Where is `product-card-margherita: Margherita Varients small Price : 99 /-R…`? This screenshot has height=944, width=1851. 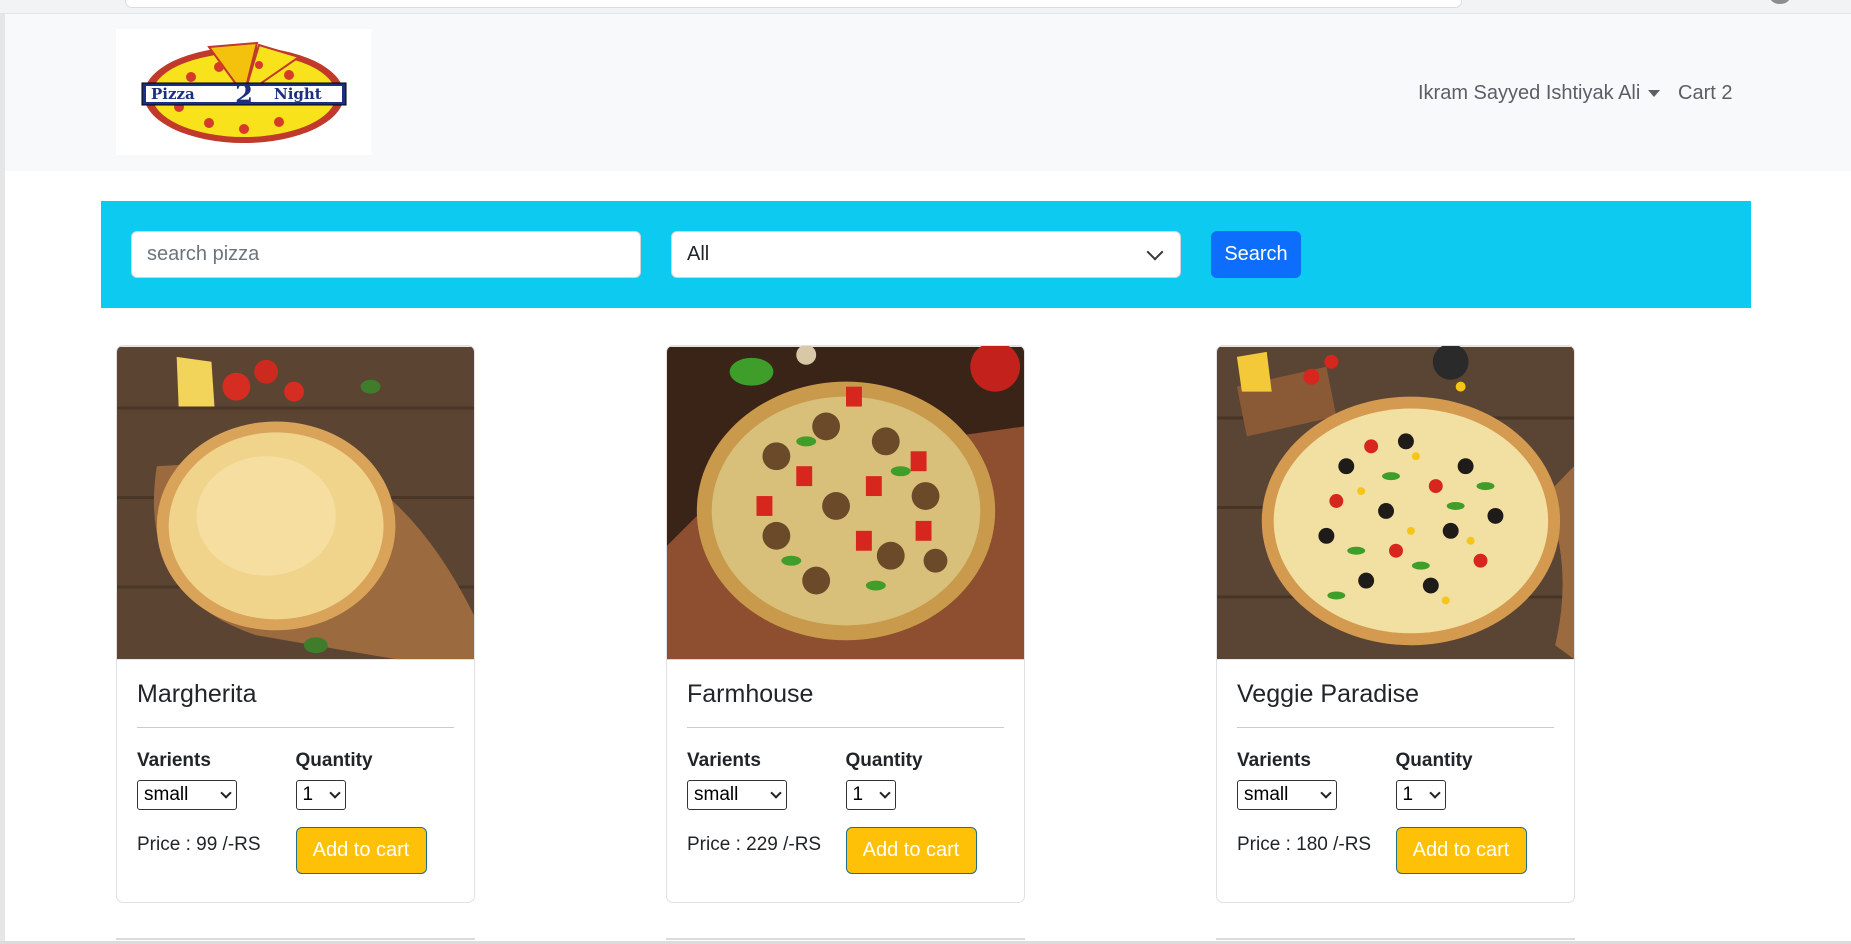 product-card-margherita: Margherita Varients small Price : 99 /-R… is located at coordinates (295, 624).